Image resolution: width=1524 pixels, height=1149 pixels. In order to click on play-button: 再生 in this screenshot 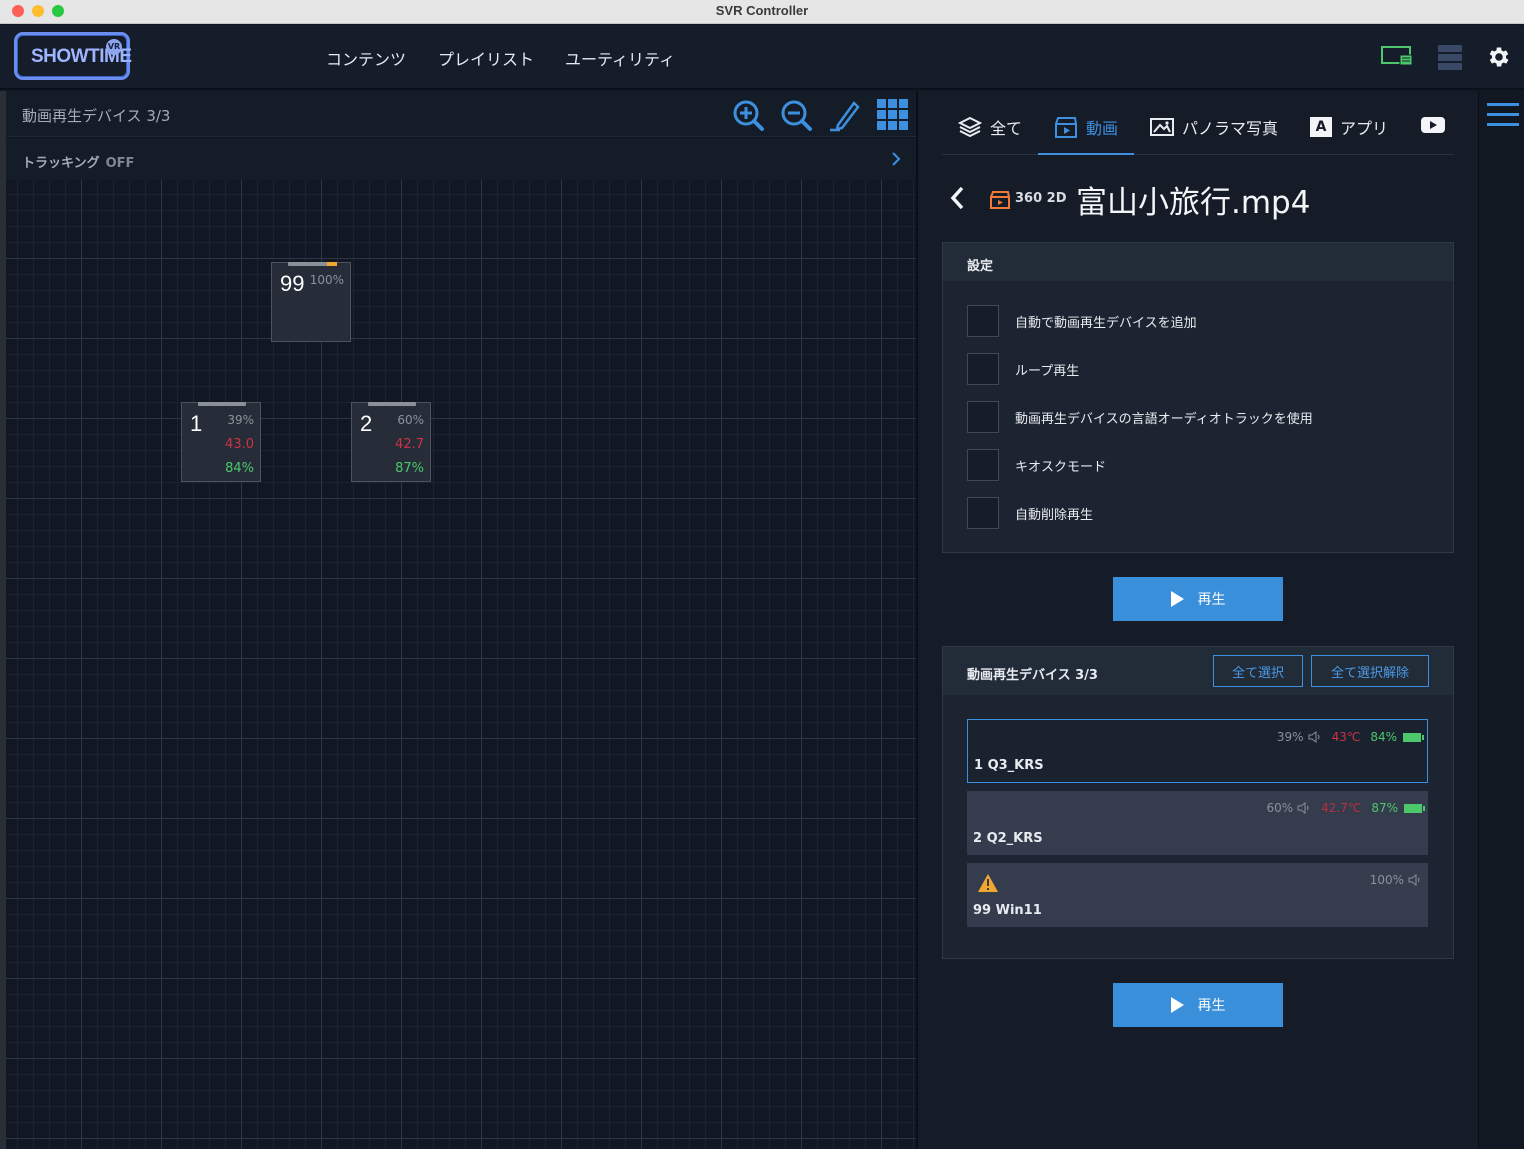, I will do `click(1198, 599)`.